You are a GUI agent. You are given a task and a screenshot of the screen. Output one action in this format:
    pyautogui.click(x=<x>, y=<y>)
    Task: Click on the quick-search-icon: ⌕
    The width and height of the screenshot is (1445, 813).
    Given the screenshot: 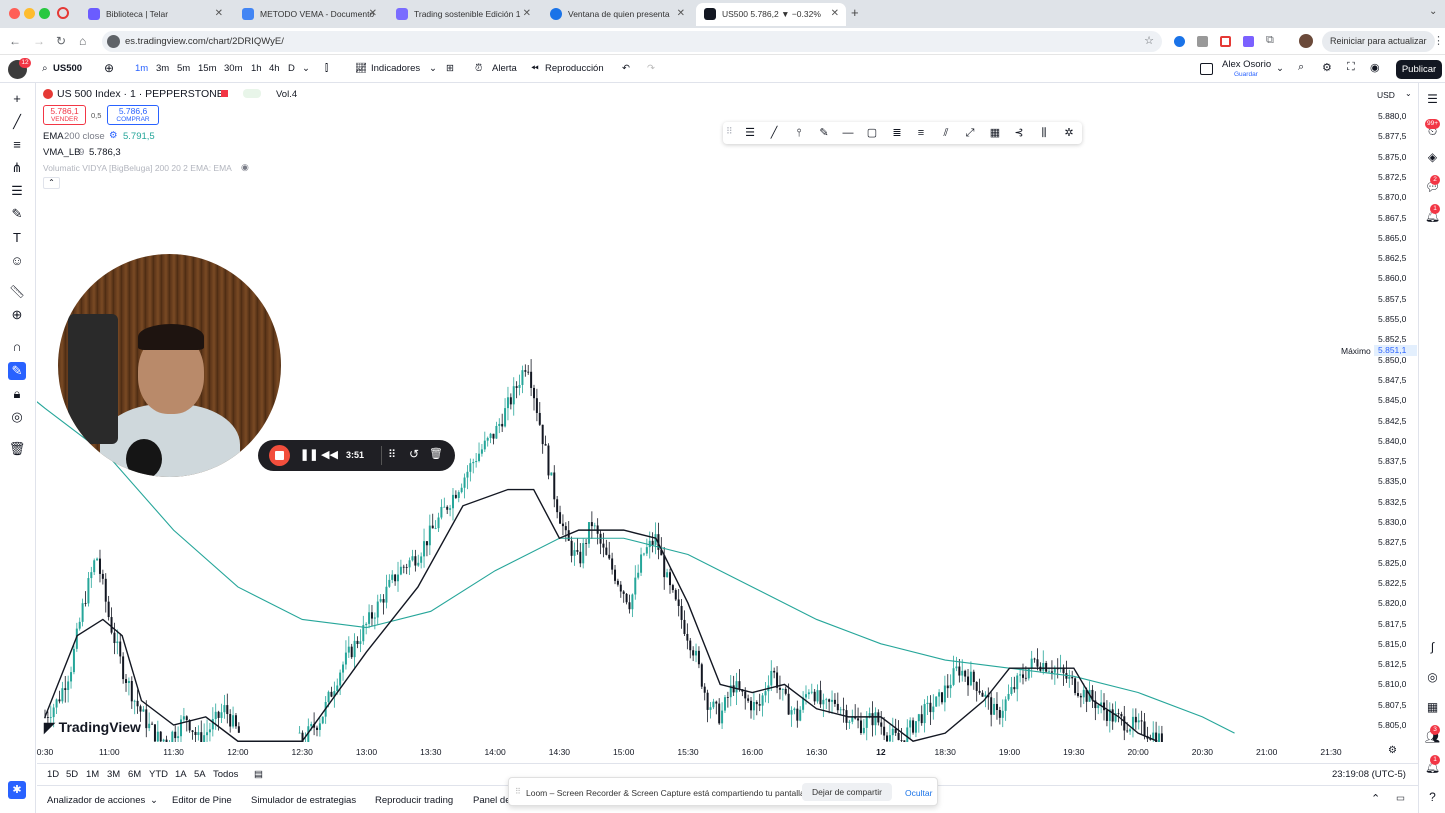 What is the action you would take?
    pyautogui.click(x=1301, y=67)
    